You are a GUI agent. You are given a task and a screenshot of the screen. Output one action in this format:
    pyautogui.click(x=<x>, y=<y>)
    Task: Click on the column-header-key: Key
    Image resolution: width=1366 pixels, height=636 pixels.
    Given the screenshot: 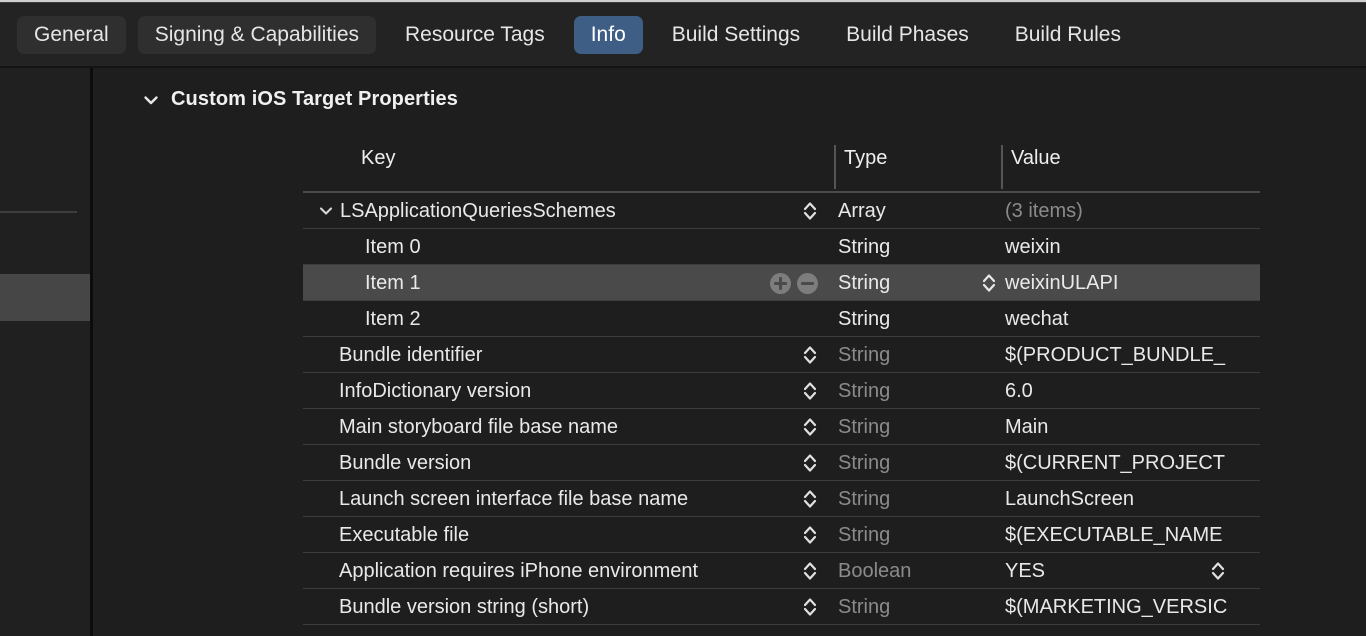 What is the action you would take?
    pyautogui.click(x=378, y=158)
    